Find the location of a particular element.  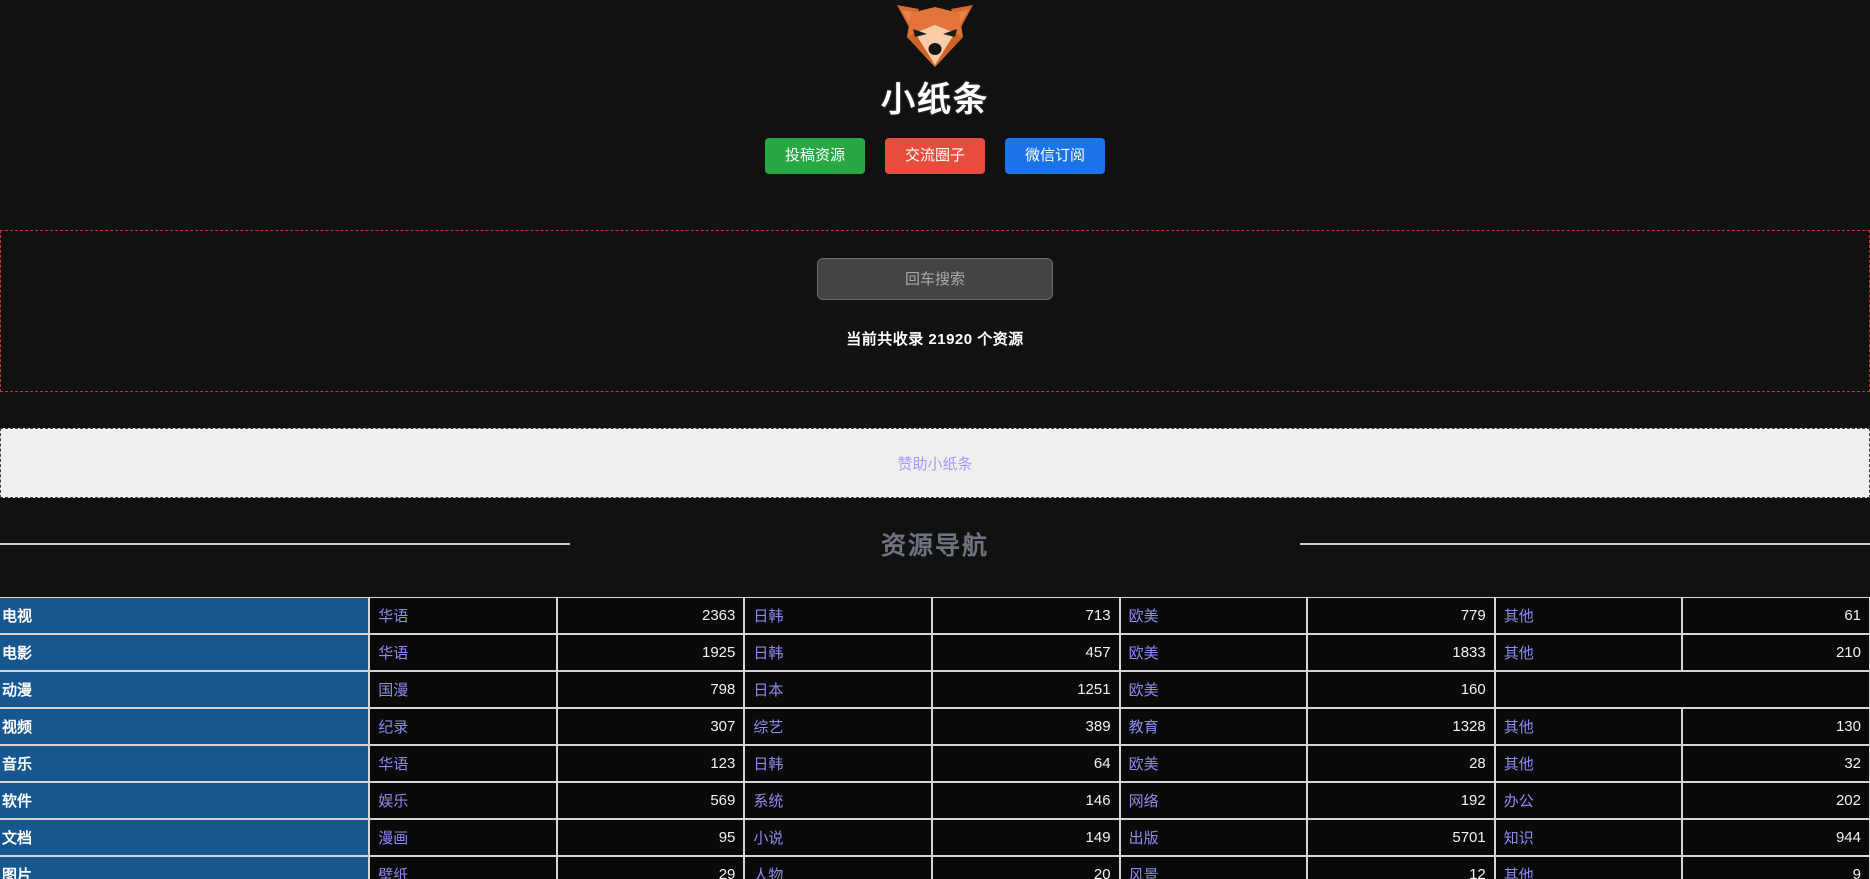

subcategory-count: 130 is located at coordinates (1776, 726).